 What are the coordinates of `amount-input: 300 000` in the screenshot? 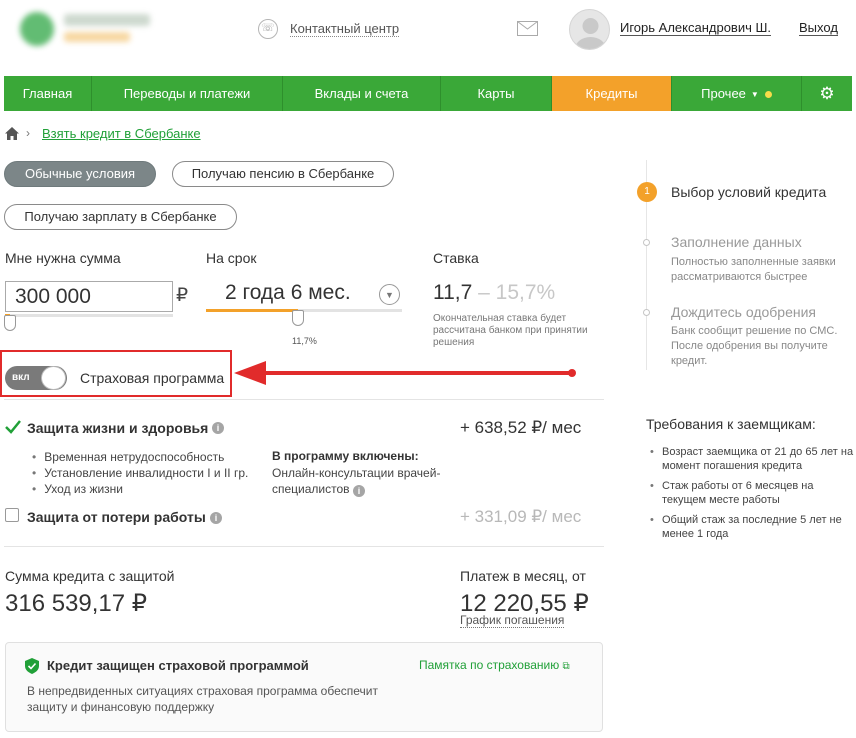 It's located at (89, 296).